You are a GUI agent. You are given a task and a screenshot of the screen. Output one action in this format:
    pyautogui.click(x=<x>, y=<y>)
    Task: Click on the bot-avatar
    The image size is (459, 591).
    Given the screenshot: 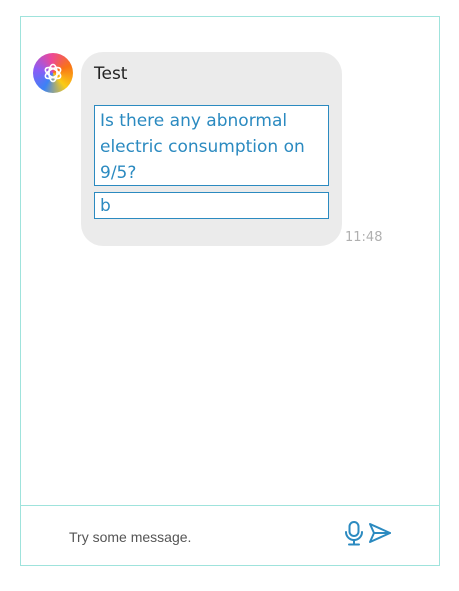 What is the action you would take?
    pyautogui.click(x=53, y=73)
    